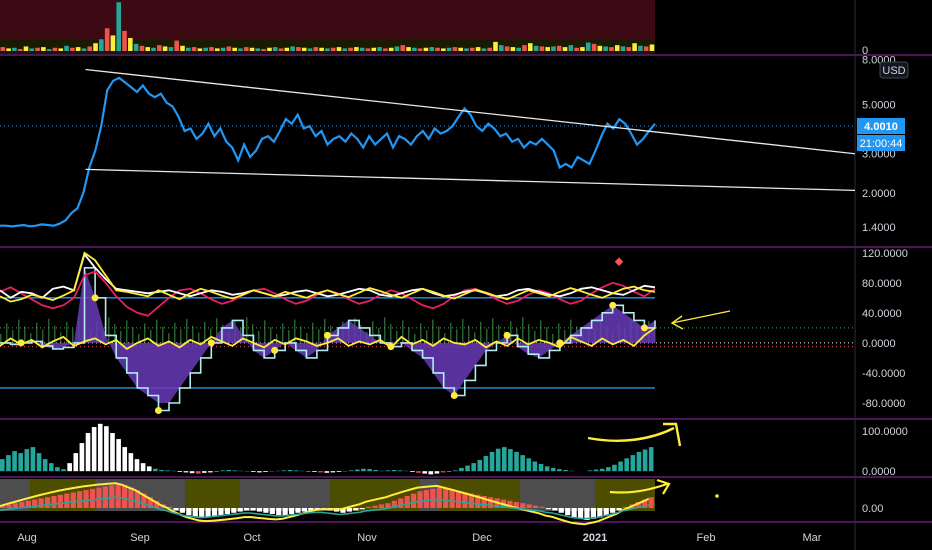 The width and height of the screenshot is (932, 550). Describe the element at coordinates (367, 538) in the screenshot. I see `time-axis-label: Nov` at that location.